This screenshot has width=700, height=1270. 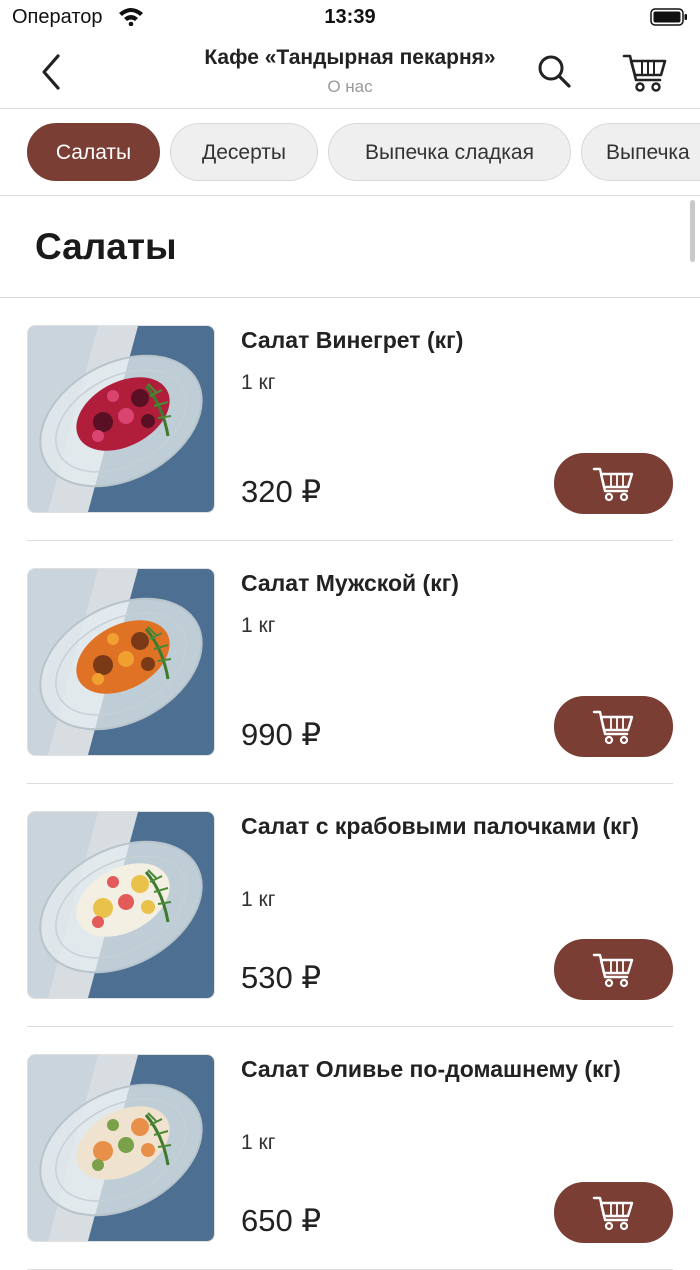 What do you see at coordinates (281, 1220) in the screenshot?
I see `product-price: 650 ₽` at bounding box center [281, 1220].